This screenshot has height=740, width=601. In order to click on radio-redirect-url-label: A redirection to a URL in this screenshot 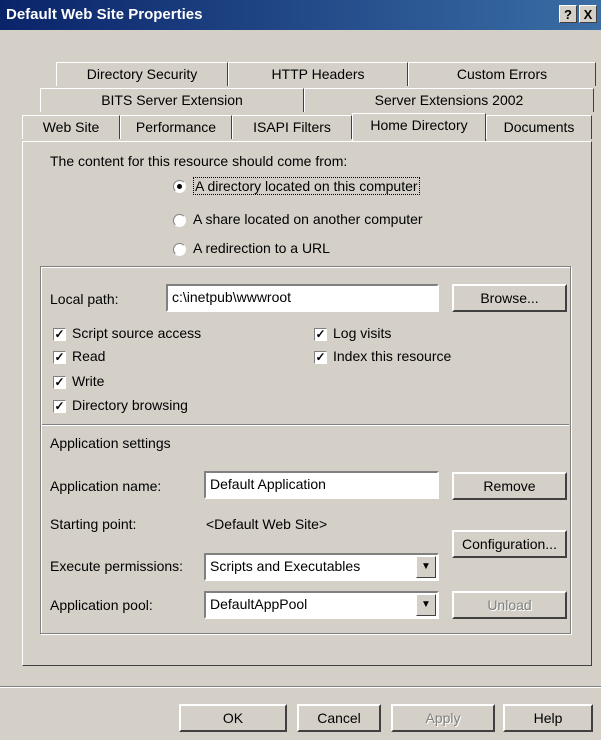, I will do `click(261, 248)`.